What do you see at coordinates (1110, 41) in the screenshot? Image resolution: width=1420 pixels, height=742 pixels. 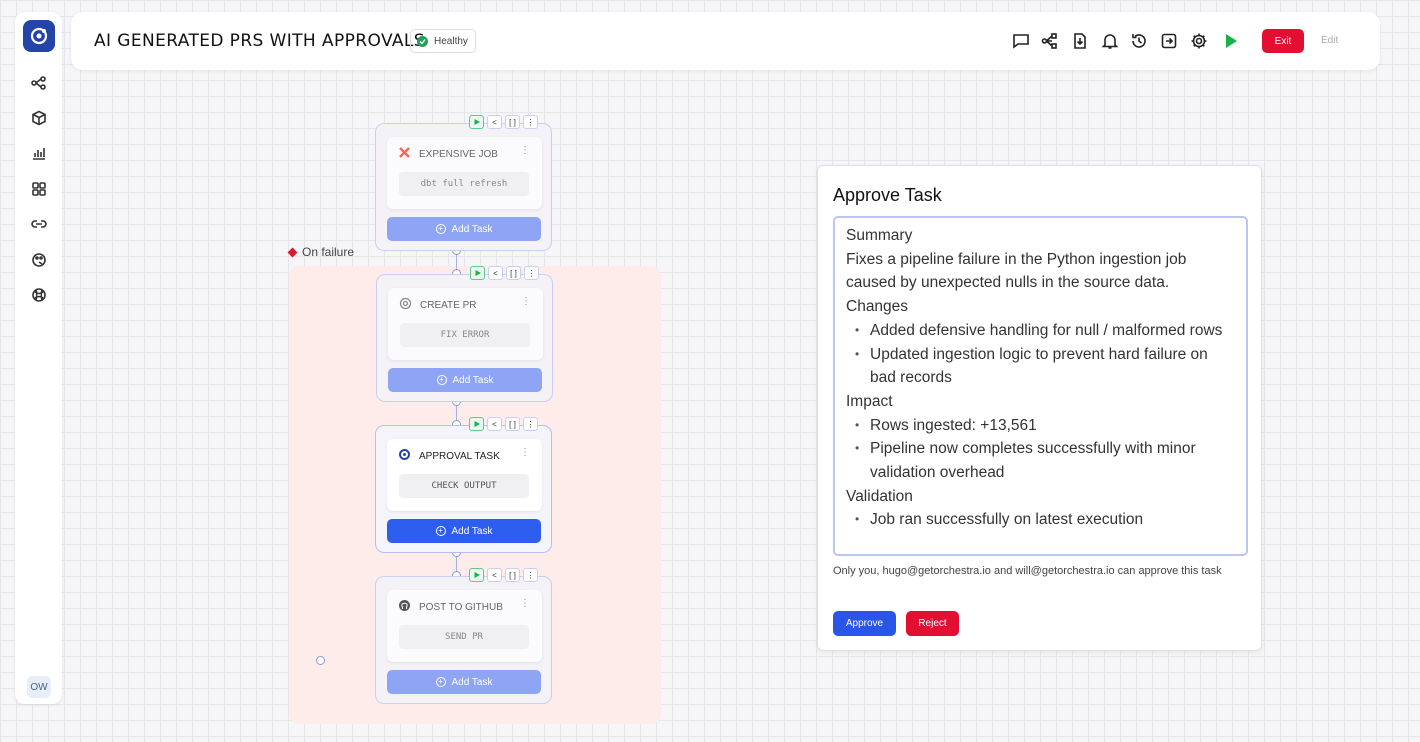 I see `bell-icon` at bounding box center [1110, 41].